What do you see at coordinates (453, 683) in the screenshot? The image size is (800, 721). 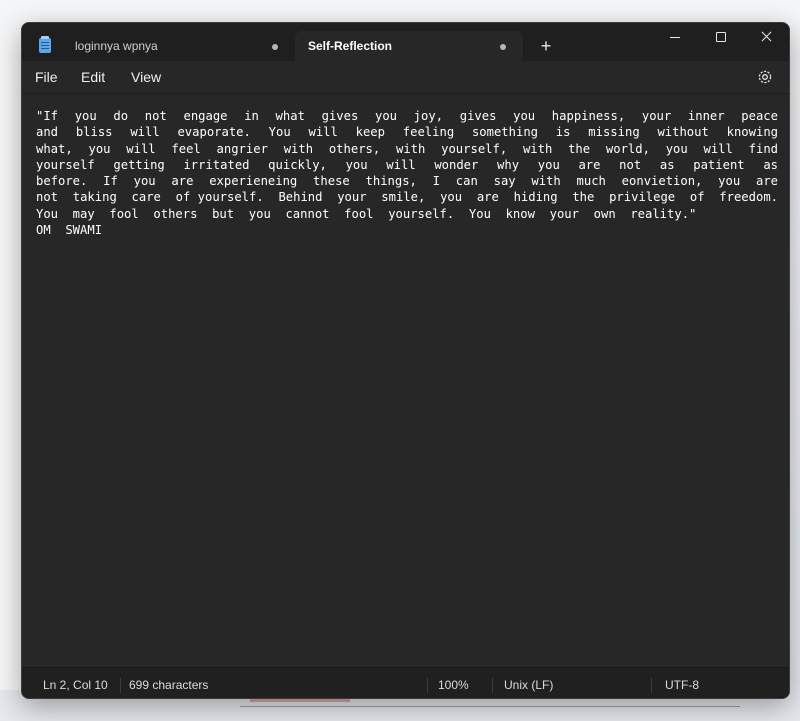 I see `zoom-level: 100%` at bounding box center [453, 683].